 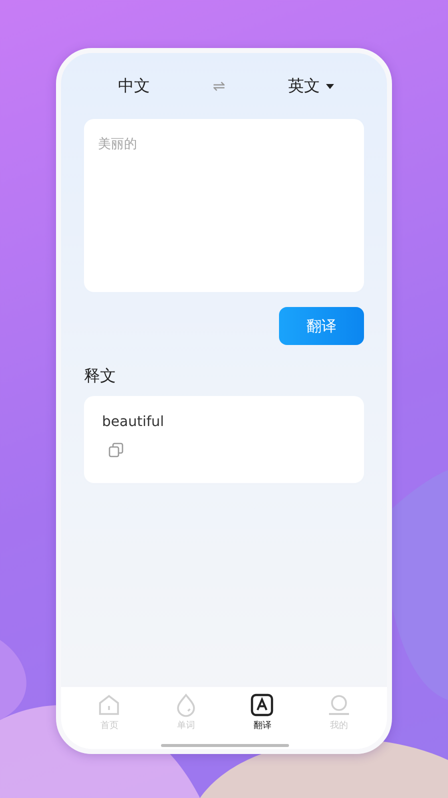 What do you see at coordinates (321, 326) in the screenshot?
I see `translate-button: 翻译` at bounding box center [321, 326].